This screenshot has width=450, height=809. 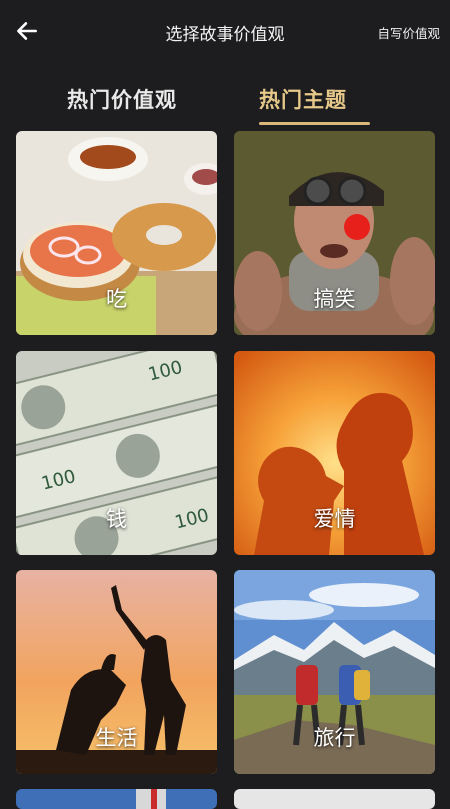 What do you see at coordinates (122, 99) in the screenshot?
I see `tab-hot-values: 热门价值观` at bounding box center [122, 99].